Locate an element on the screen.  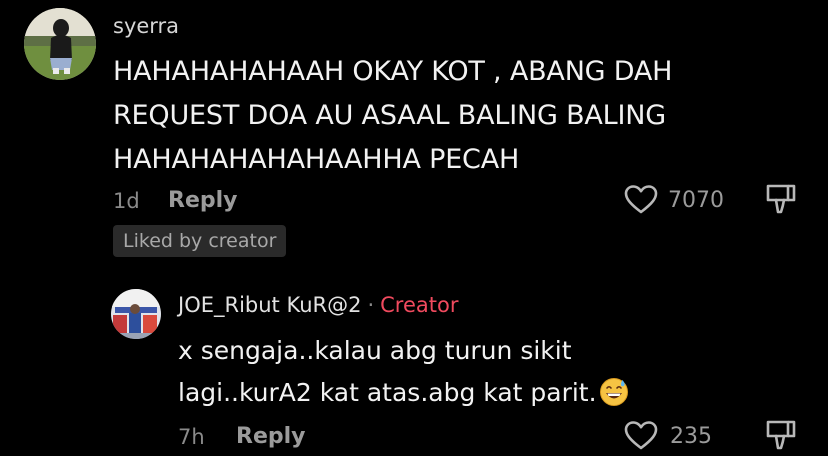
reply-timestamp: 7h is located at coordinates (191, 437).